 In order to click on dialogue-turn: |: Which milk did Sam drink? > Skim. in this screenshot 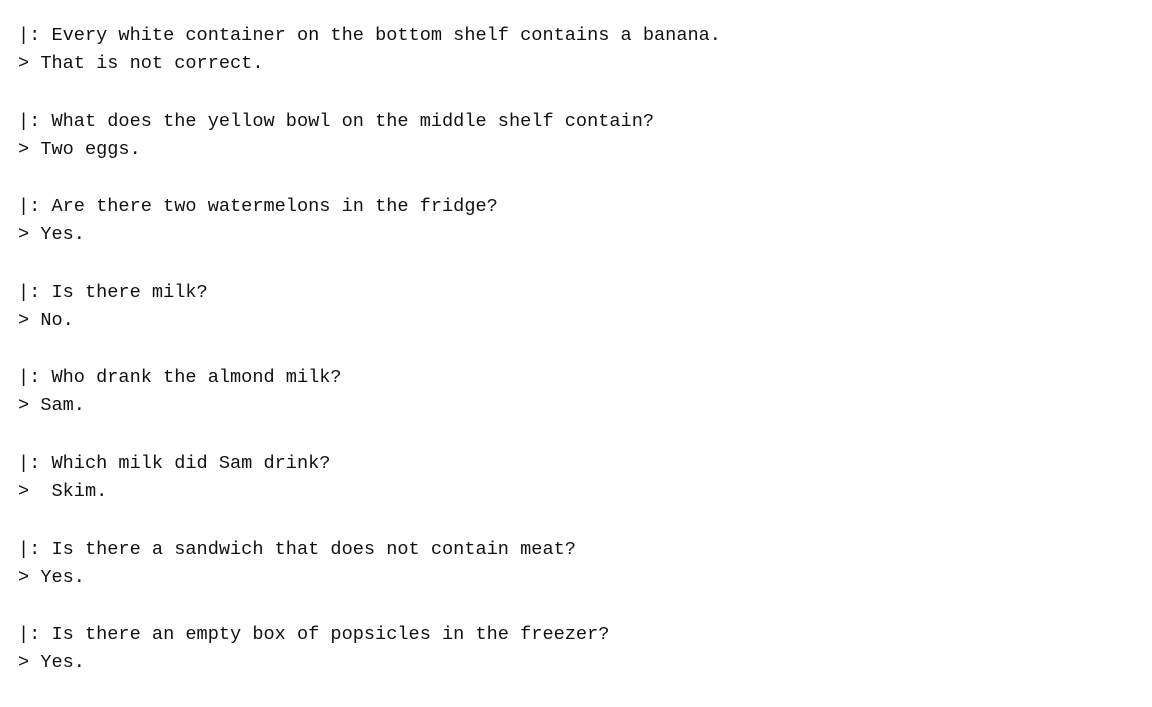, I will do `click(369, 493)`.